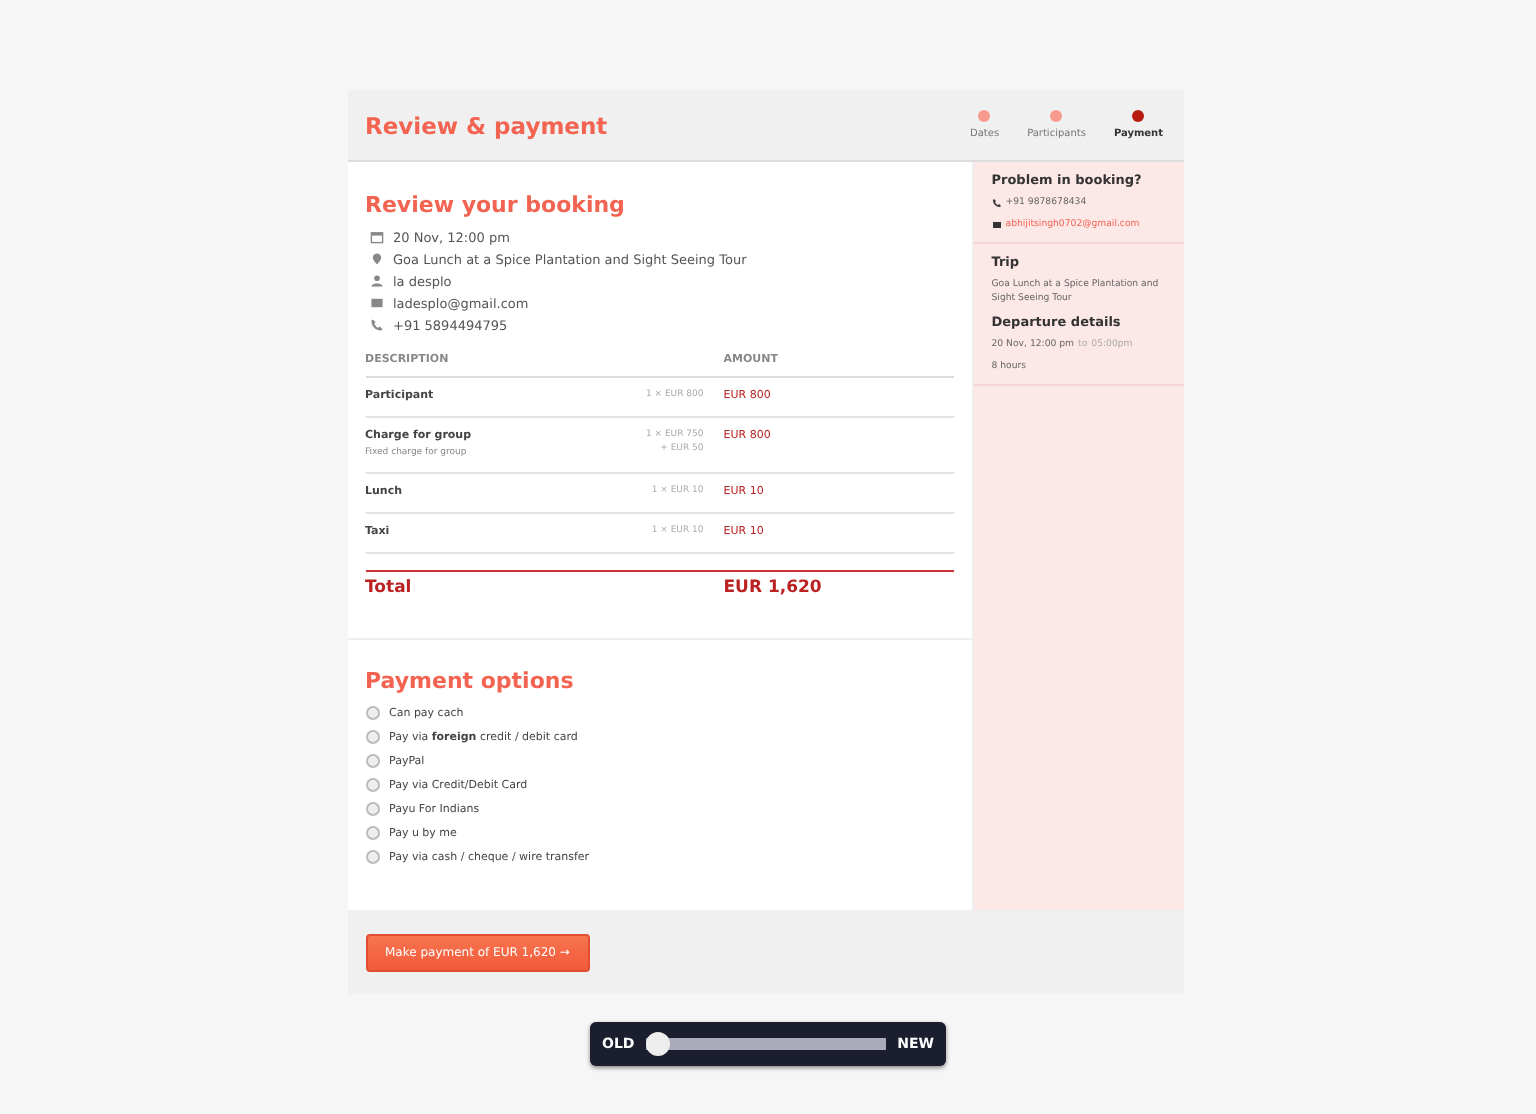 The height and width of the screenshot is (1114, 1536). I want to click on section-title: Payment options, so click(470, 680).